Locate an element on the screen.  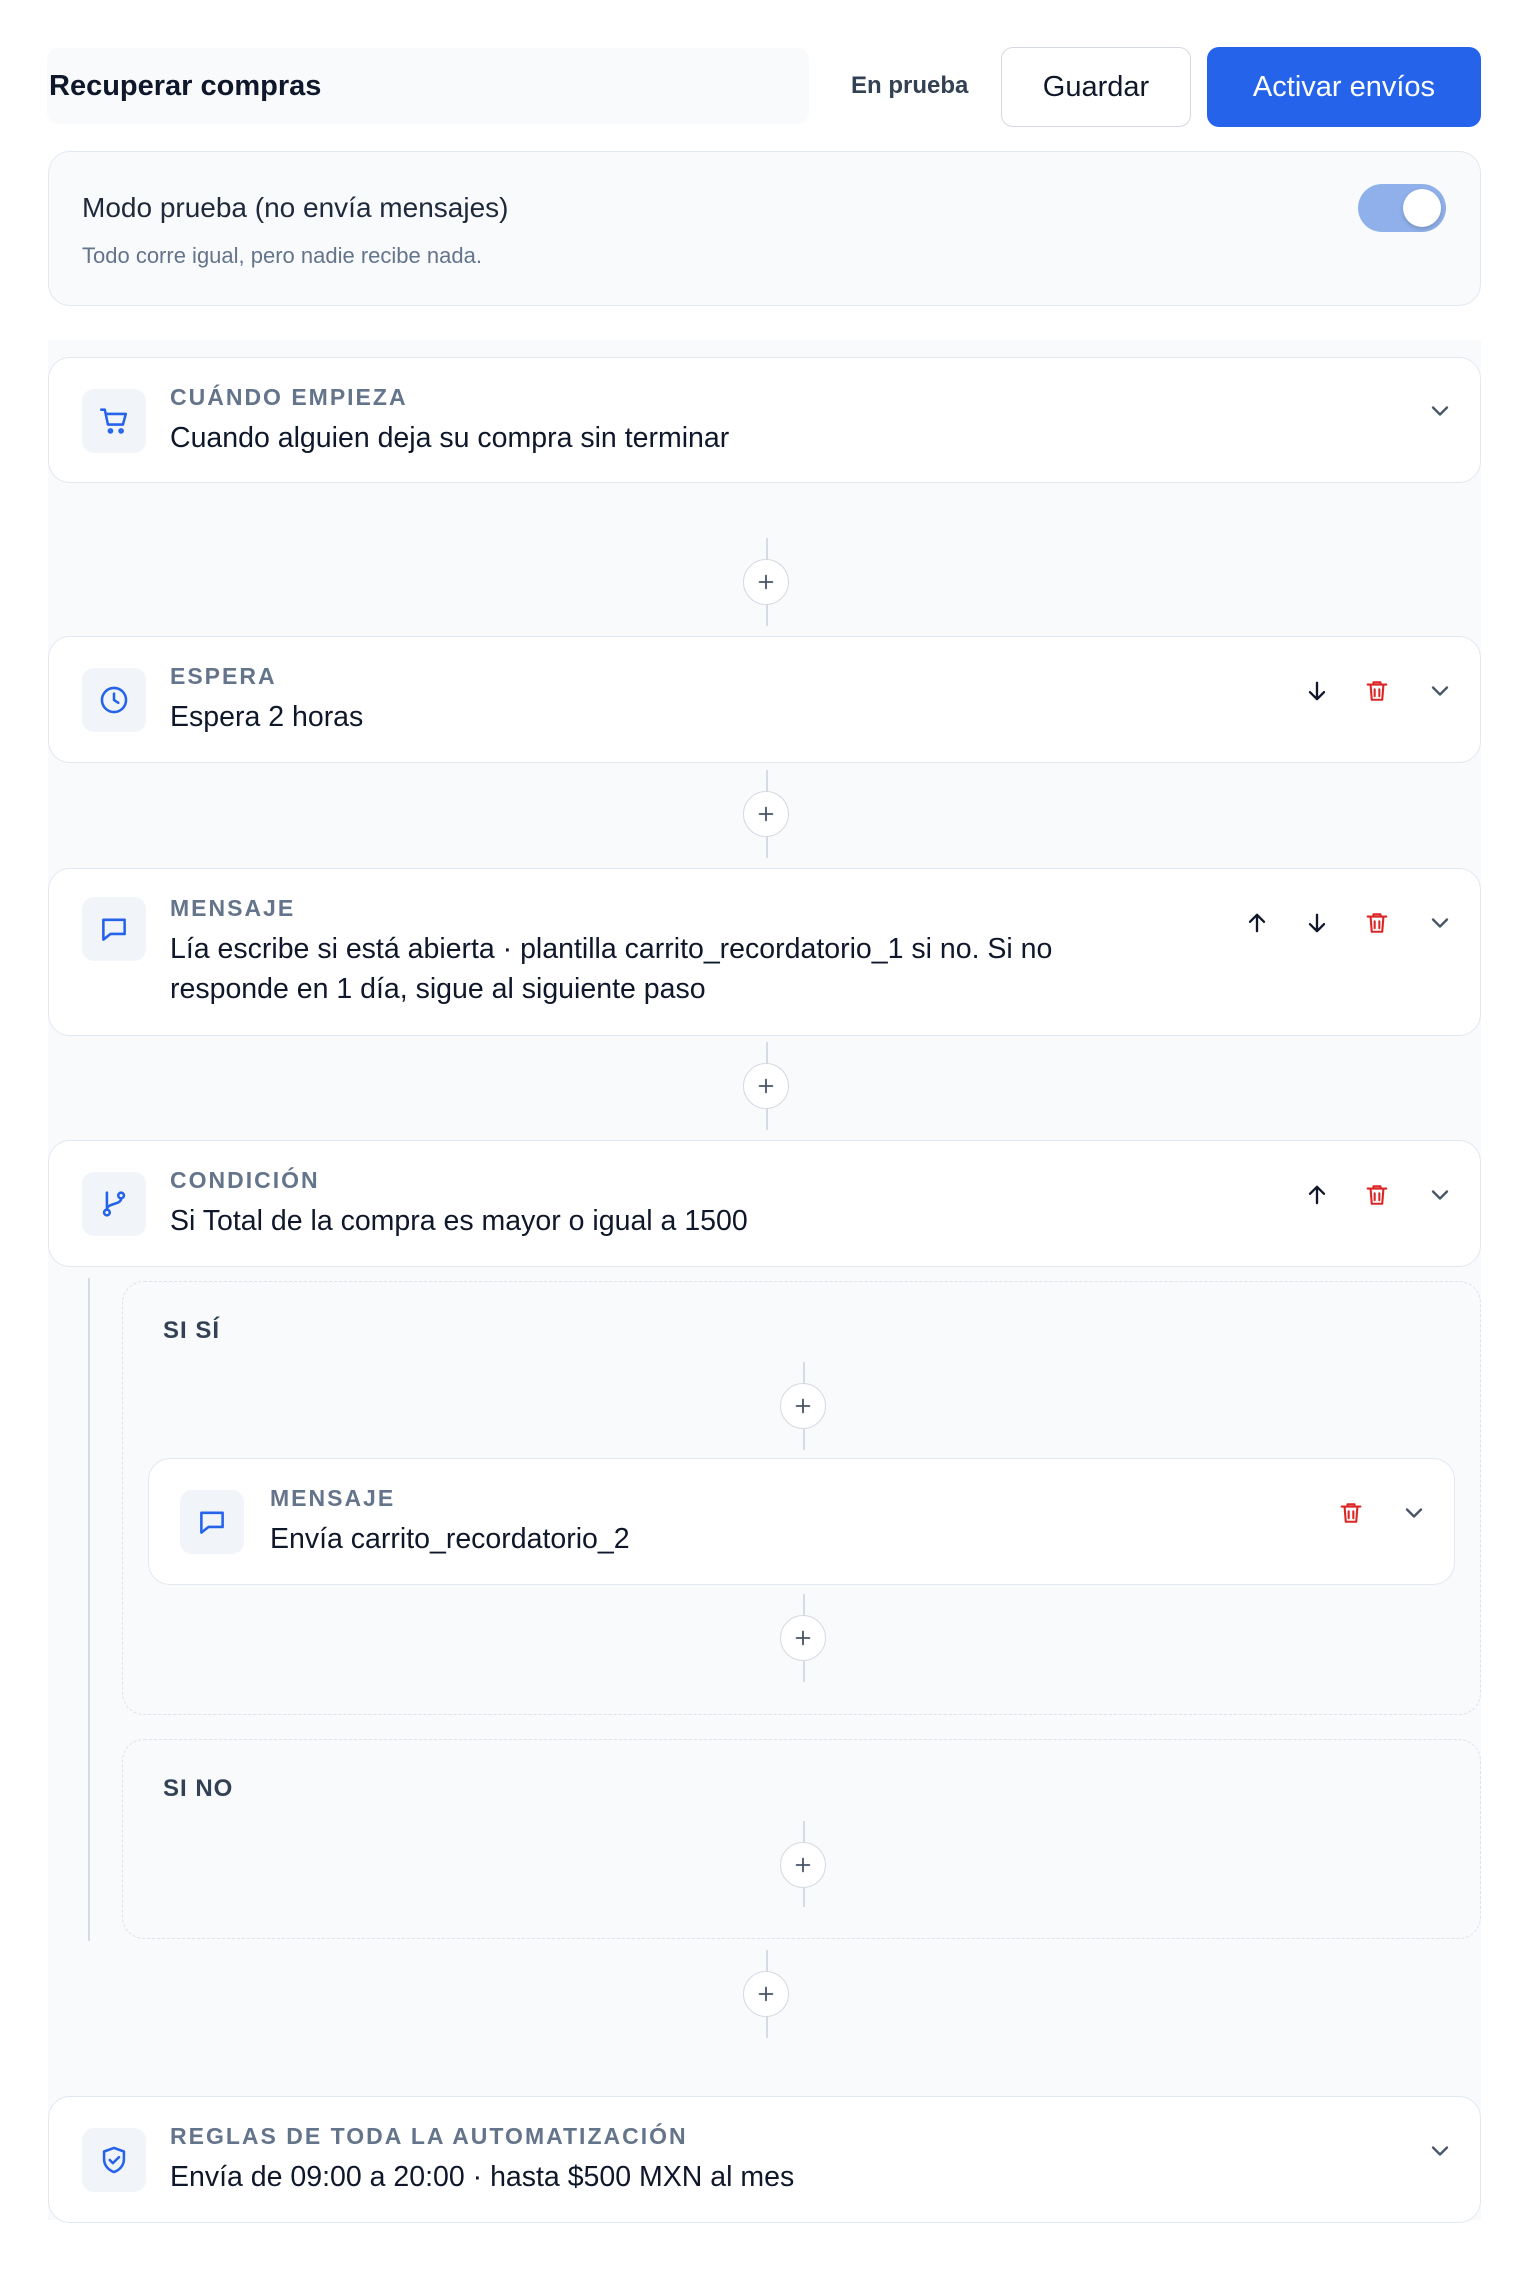
step-label: CUÁNDO EMPIEZA is located at coordinates (289, 397).